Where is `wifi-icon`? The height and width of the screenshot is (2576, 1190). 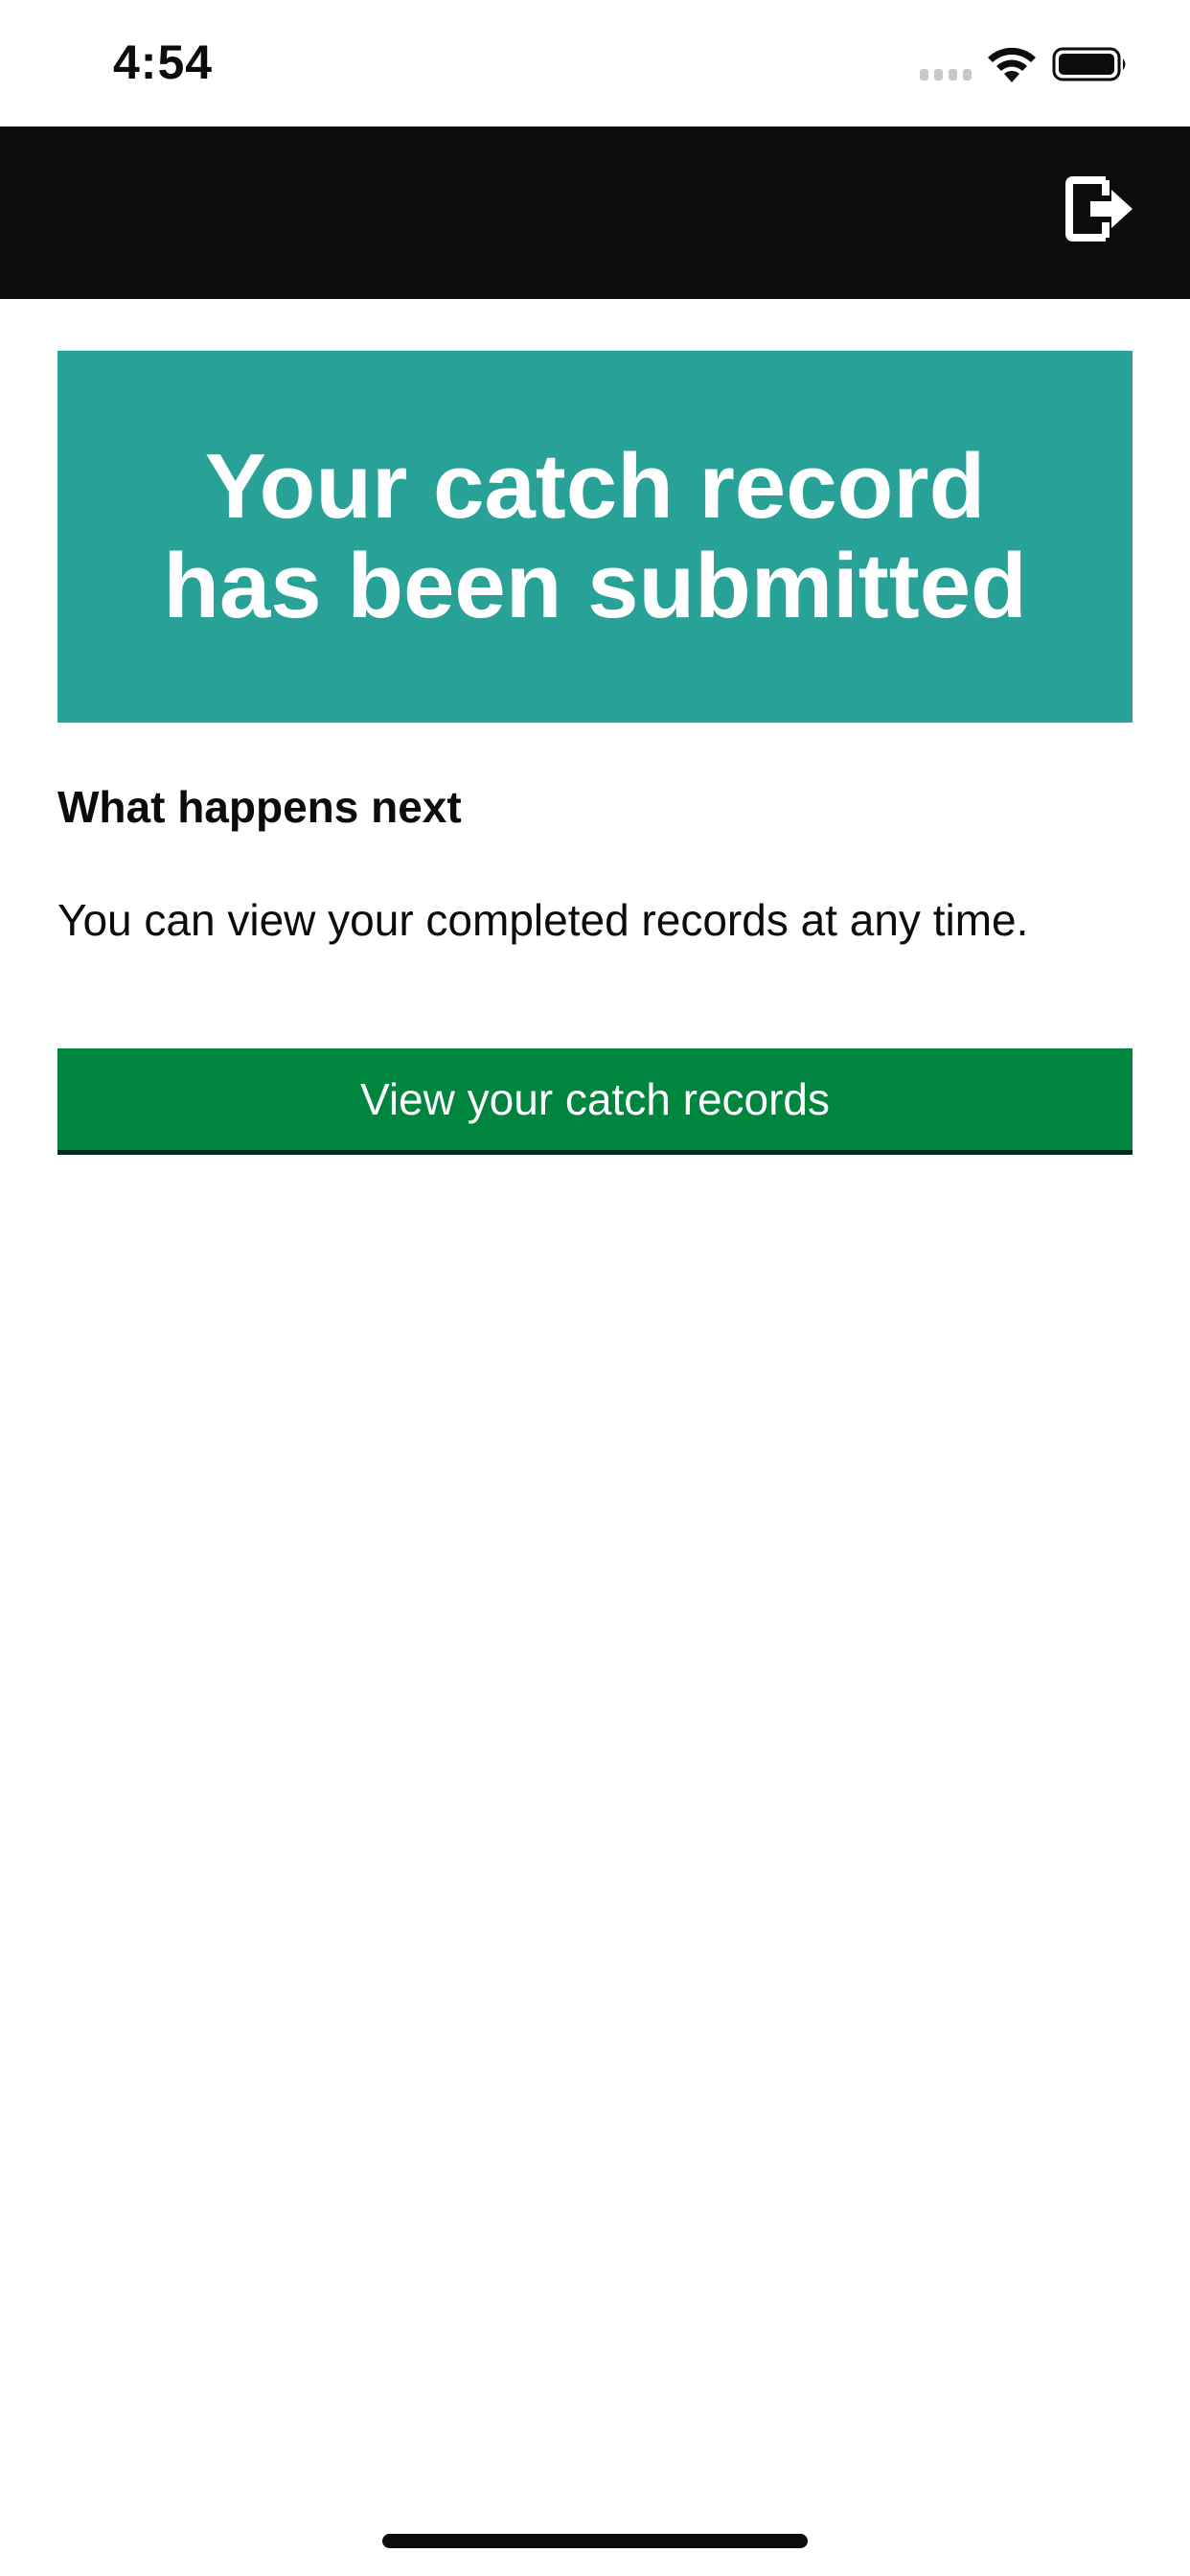 wifi-icon is located at coordinates (1012, 64).